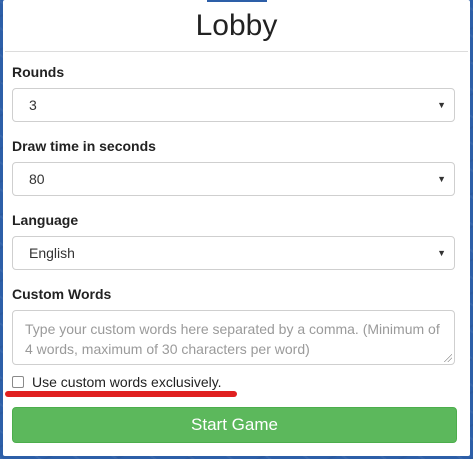 The width and height of the screenshot is (473, 459). What do you see at coordinates (33, 105) in the screenshot?
I see `rounds-value: 3` at bounding box center [33, 105].